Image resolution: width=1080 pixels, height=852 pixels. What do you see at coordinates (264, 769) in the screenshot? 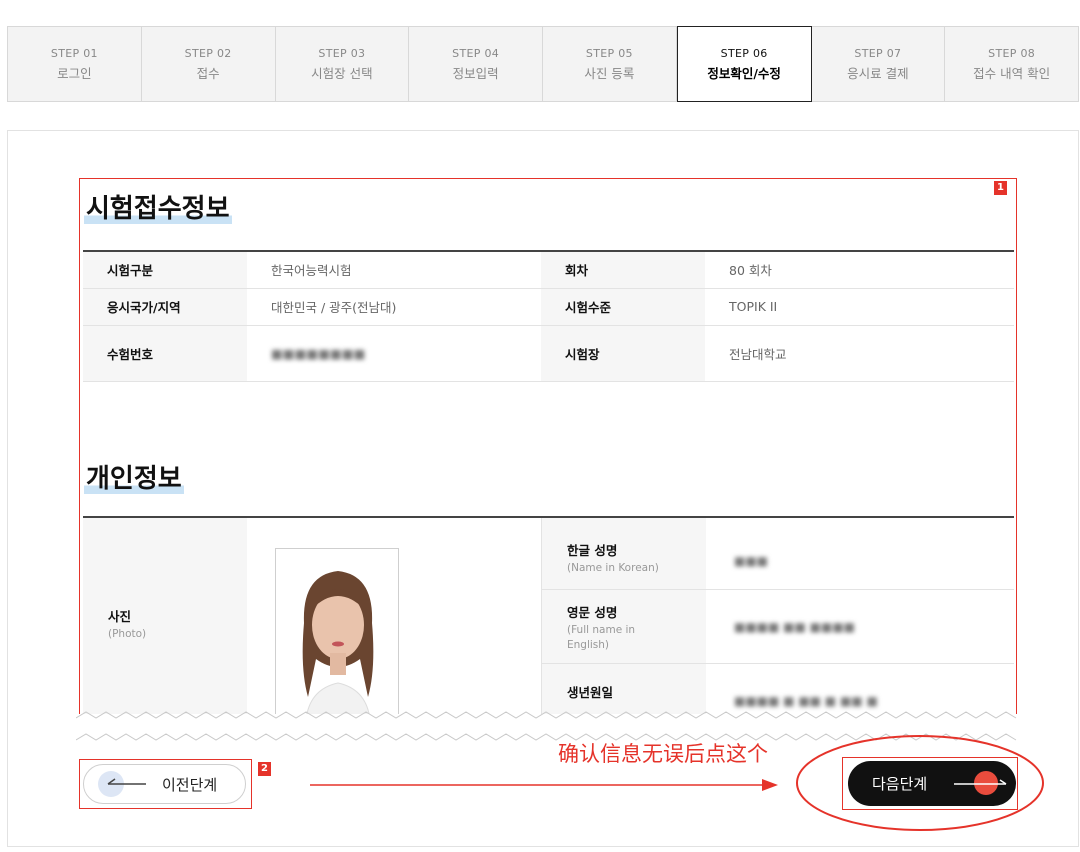
I see `annotation-badge-2: 2` at bounding box center [264, 769].